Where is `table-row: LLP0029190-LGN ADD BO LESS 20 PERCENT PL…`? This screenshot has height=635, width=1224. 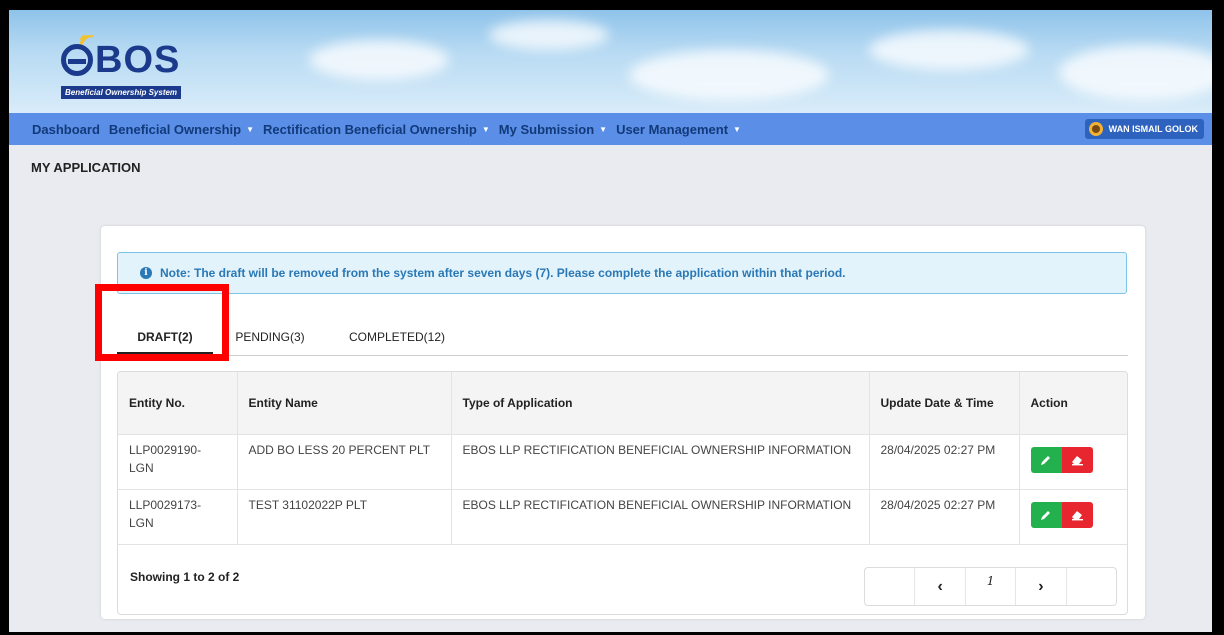
table-row: LLP0029190-LGN ADD BO LESS 20 PERCENT PL… is located at coordinates (622, 462).